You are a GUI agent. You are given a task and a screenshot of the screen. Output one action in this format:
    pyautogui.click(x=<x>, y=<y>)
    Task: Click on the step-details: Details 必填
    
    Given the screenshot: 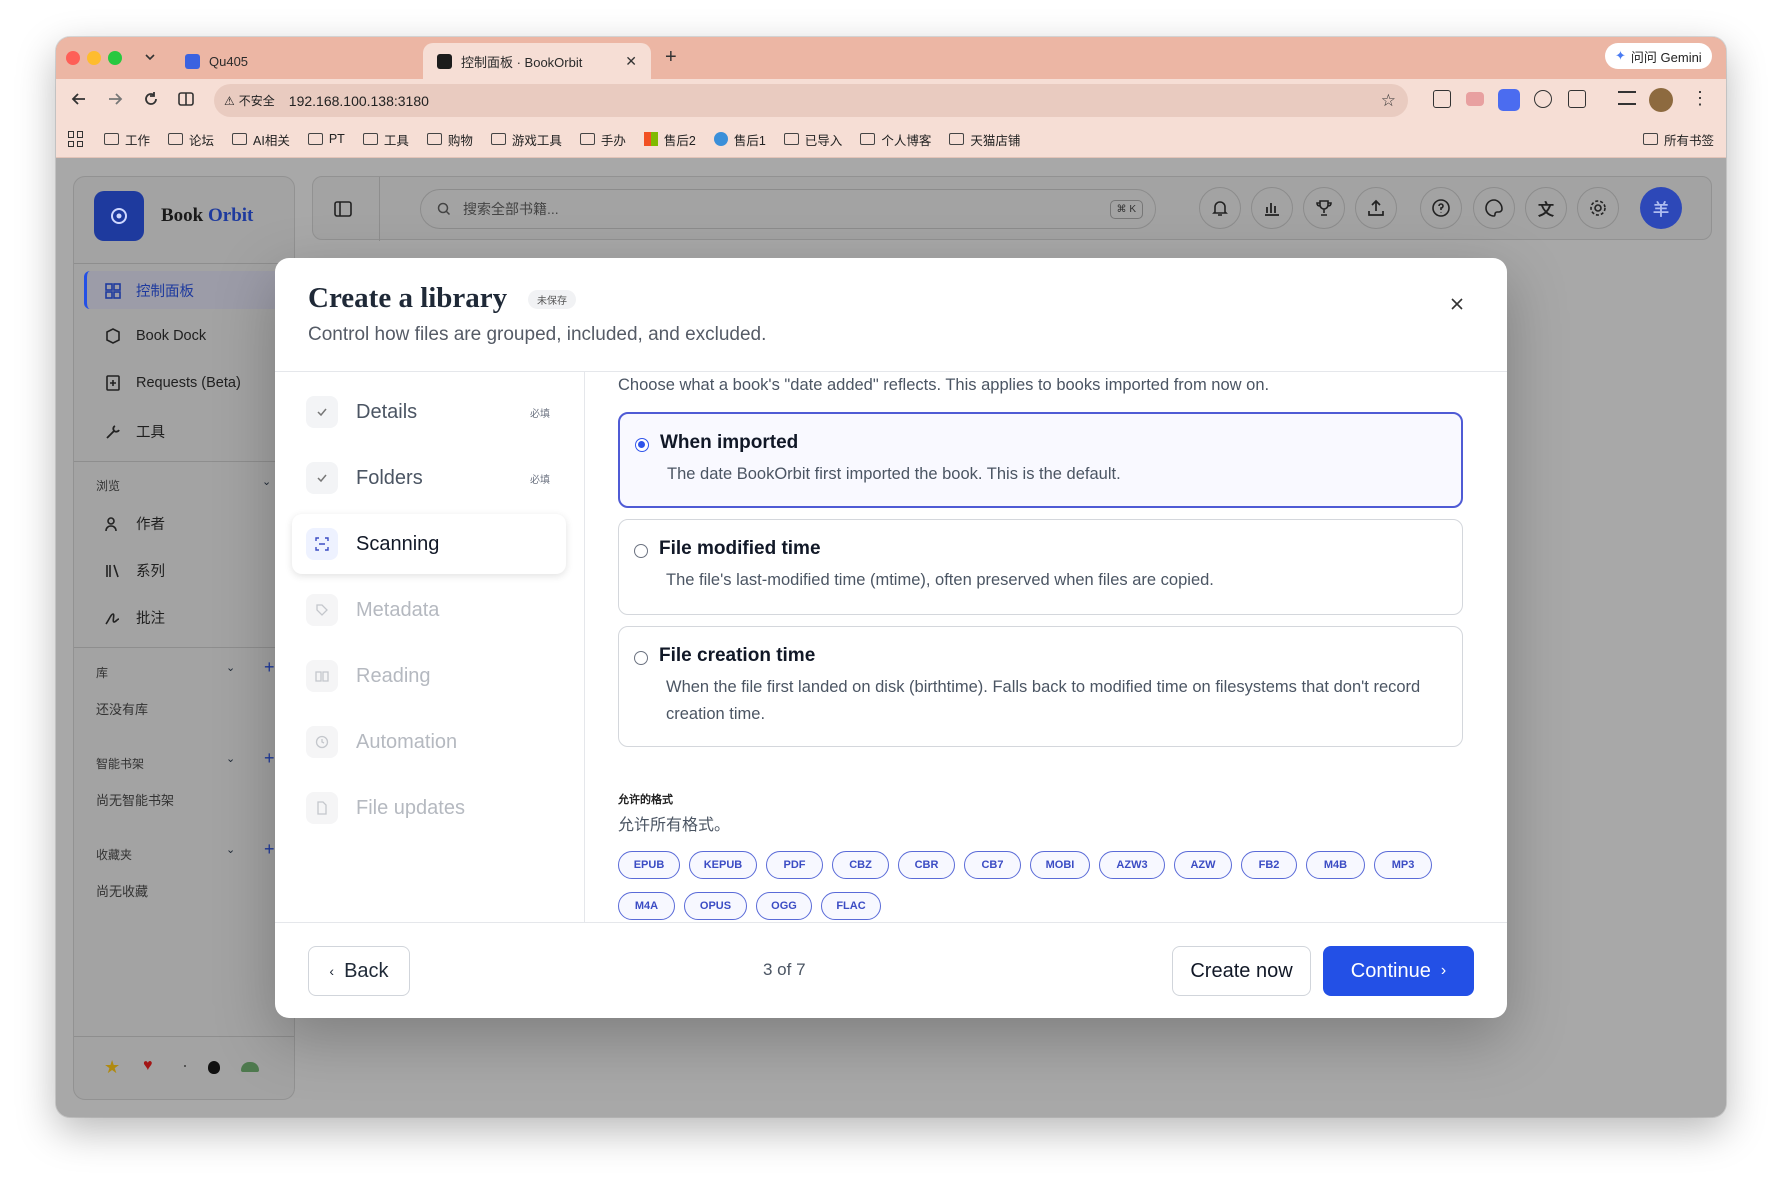 What is the action you would take?
    pyautogui.click(x=429, y=412)
    